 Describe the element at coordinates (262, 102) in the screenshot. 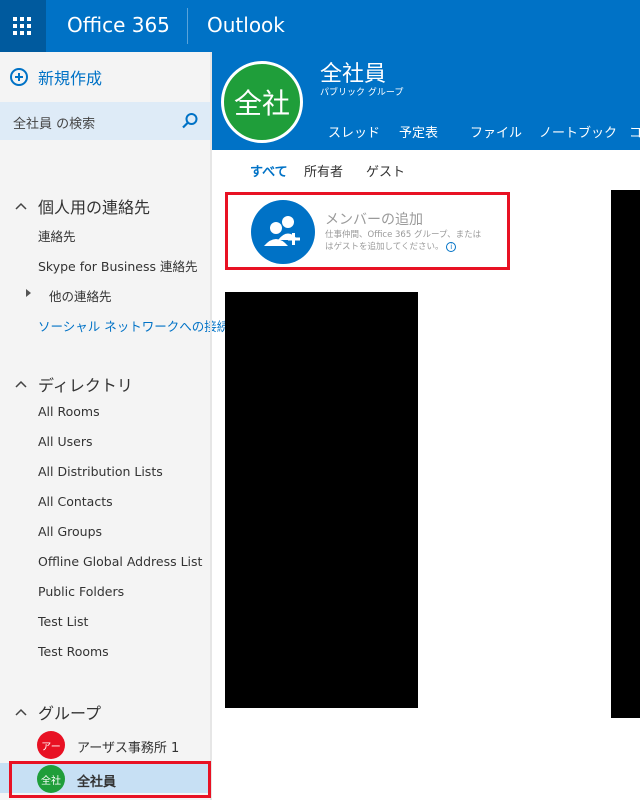

I see `group-avatar: 全社` at that location.